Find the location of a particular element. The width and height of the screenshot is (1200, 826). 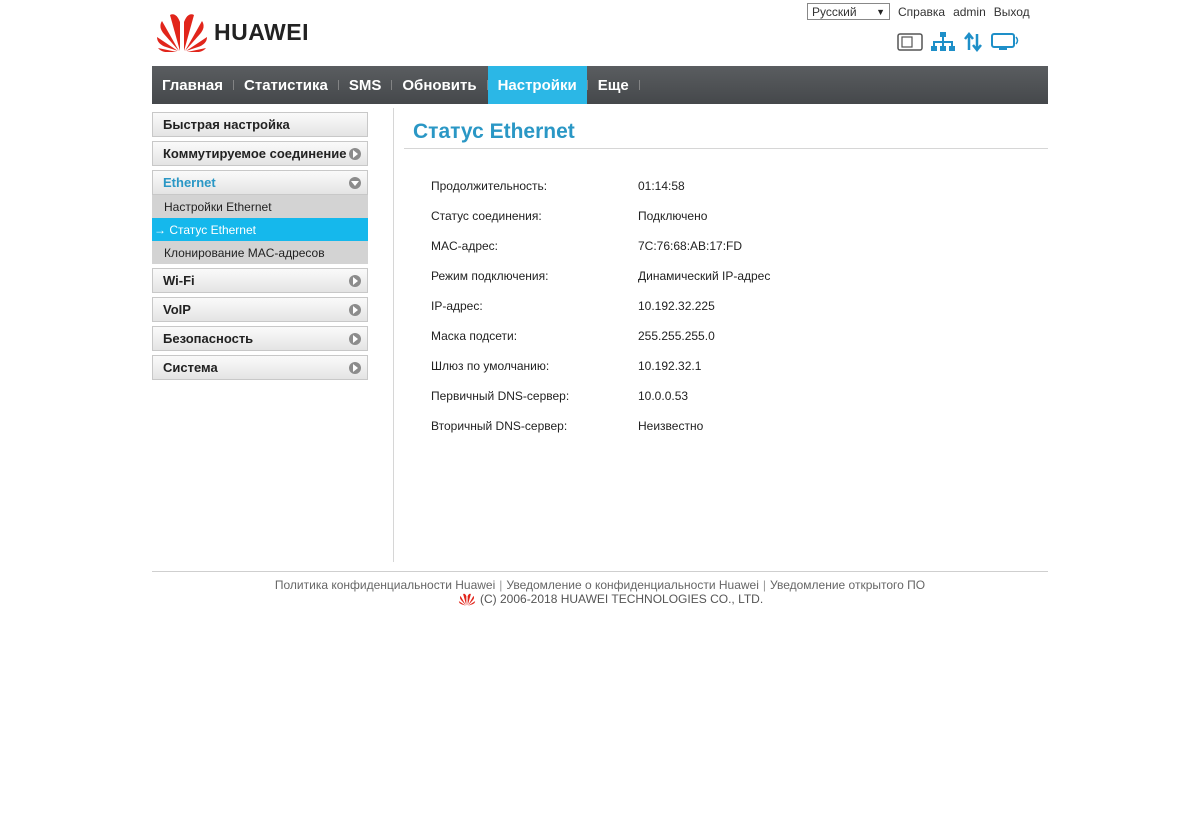

logout-link: Выход is located at coordinates (1012, 12).